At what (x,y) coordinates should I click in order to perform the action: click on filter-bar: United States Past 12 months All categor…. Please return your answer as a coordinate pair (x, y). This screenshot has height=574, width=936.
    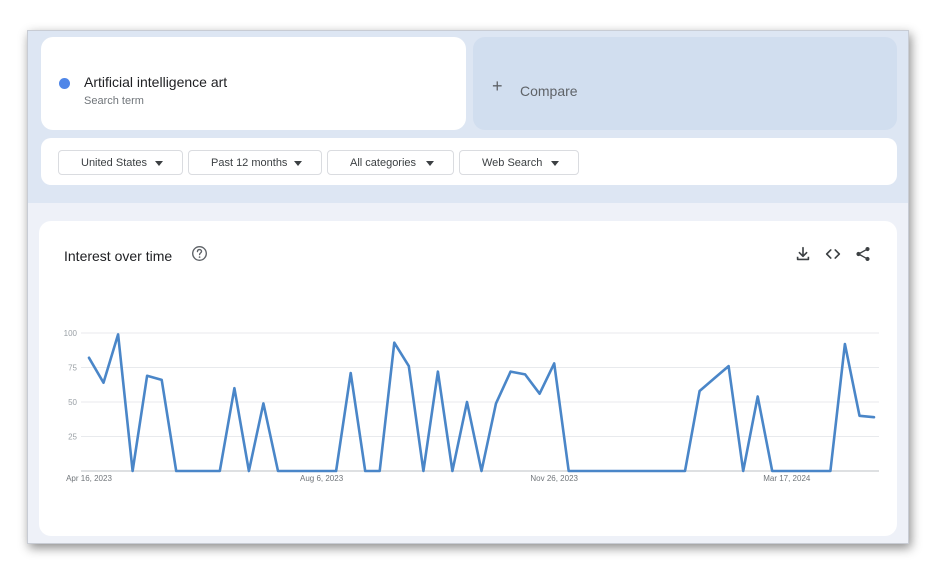
    Looking at the image, I should click on (469, 161).